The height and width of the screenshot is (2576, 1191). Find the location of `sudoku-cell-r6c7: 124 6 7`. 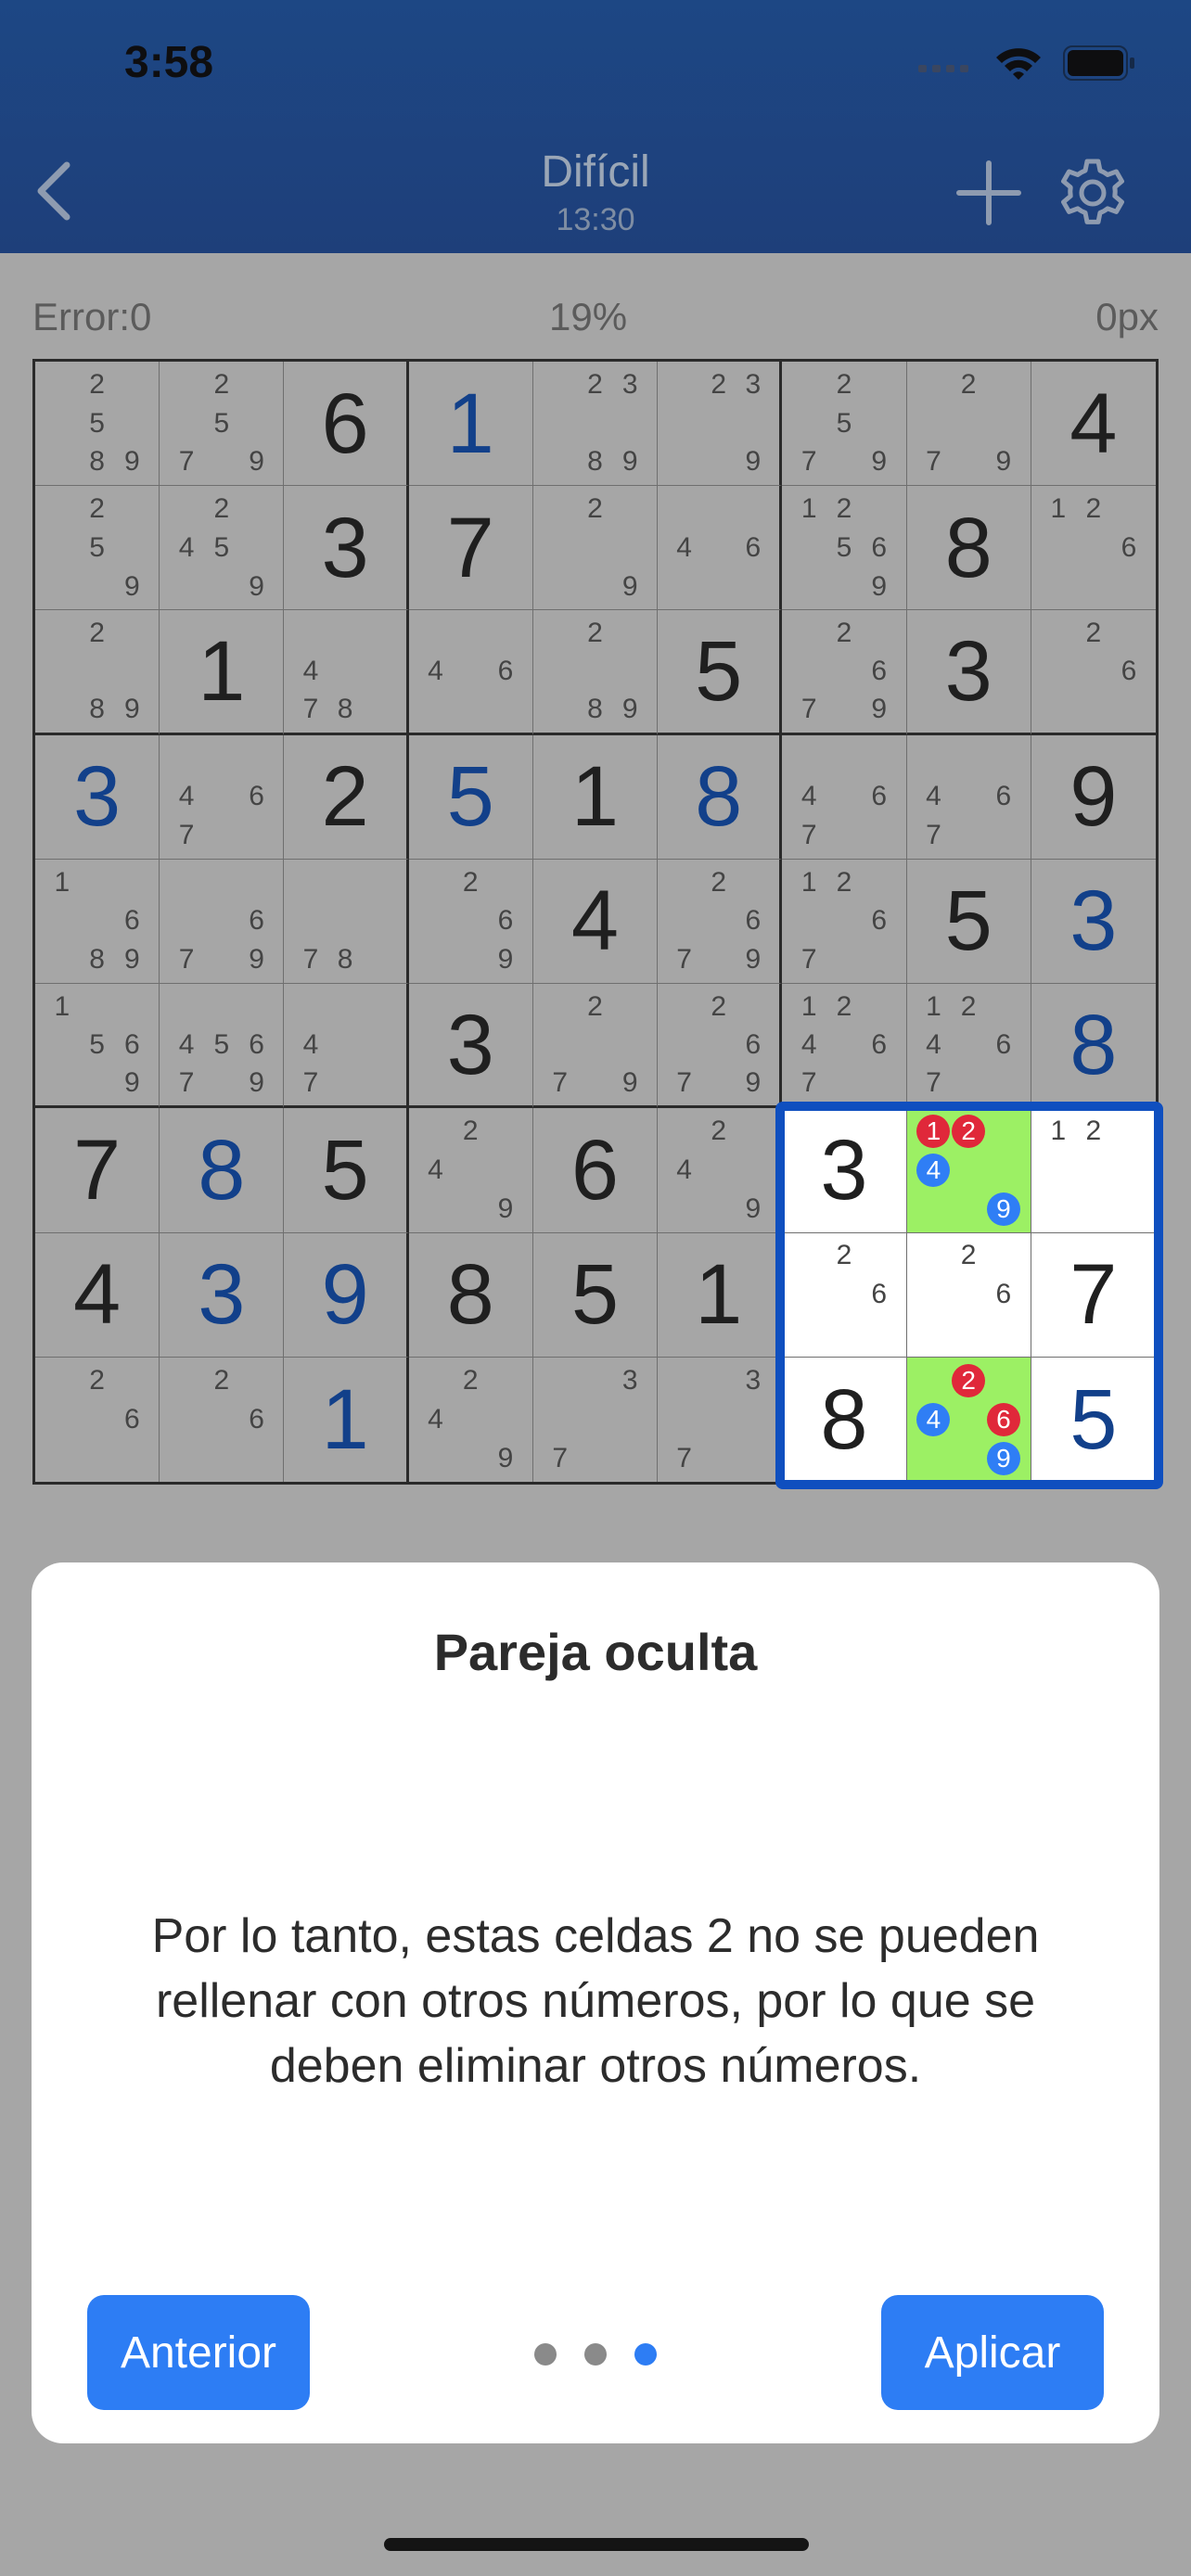

sudoku-cell-r6c7: 124 6 7 is located at coordinates (844, 1046).